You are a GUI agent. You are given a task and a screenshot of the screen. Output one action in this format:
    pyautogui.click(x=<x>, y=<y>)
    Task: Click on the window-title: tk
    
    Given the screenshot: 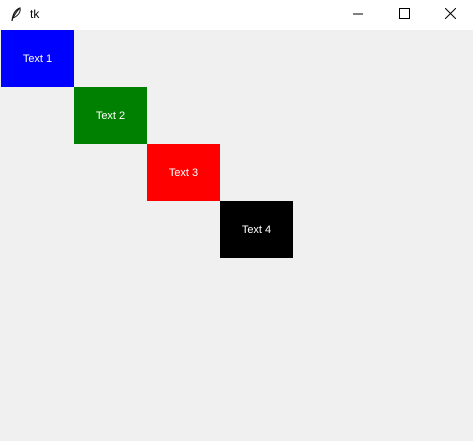 What is the action you would take?
    pyautogui.click(x=35, y=14)
    